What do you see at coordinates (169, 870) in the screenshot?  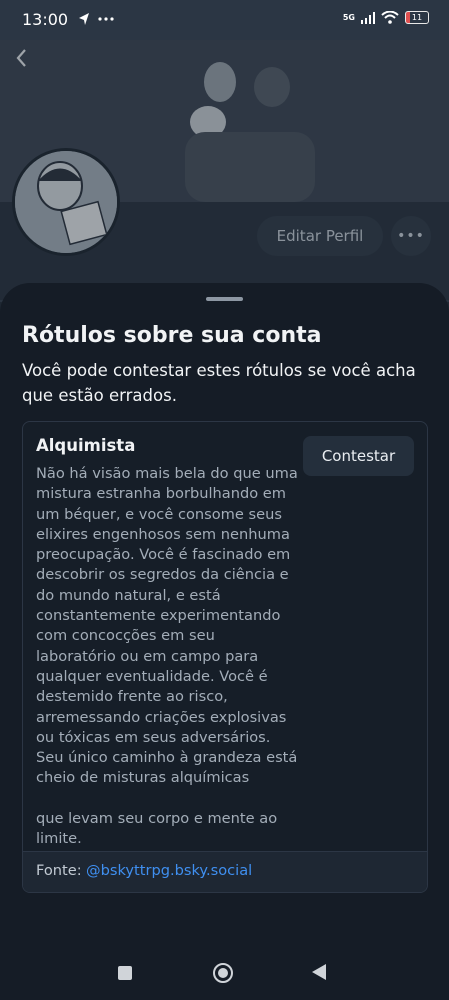 I see `source-handle-link: @bskyttrpg.bsky.social` at bounding box center [169, 870].